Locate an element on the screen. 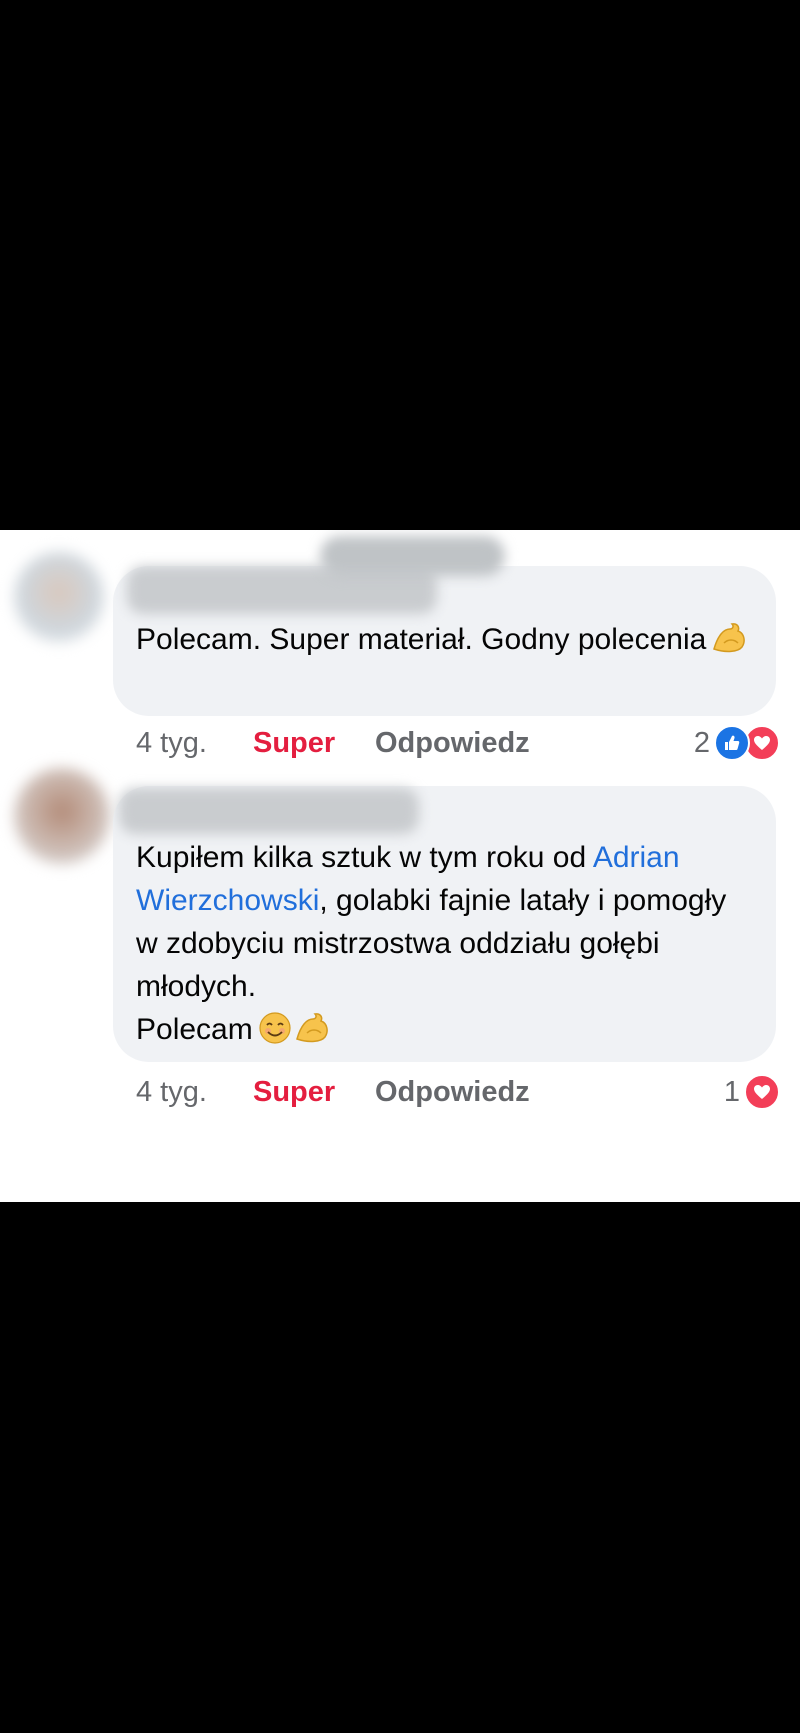  comment-bubble: Polecam. Super materiał. Godny polecenia is located at coordinates (444, 641).